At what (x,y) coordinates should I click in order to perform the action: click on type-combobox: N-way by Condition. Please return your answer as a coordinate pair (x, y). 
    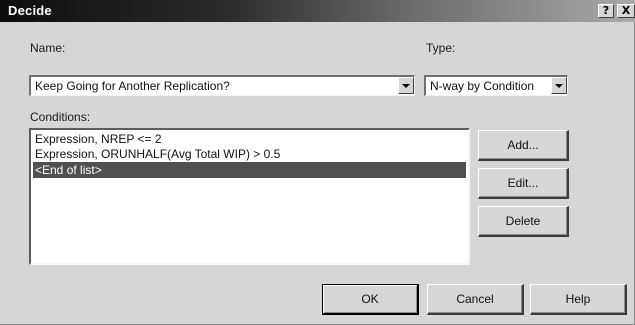
    Looking at the image, I should click on (496, 85).